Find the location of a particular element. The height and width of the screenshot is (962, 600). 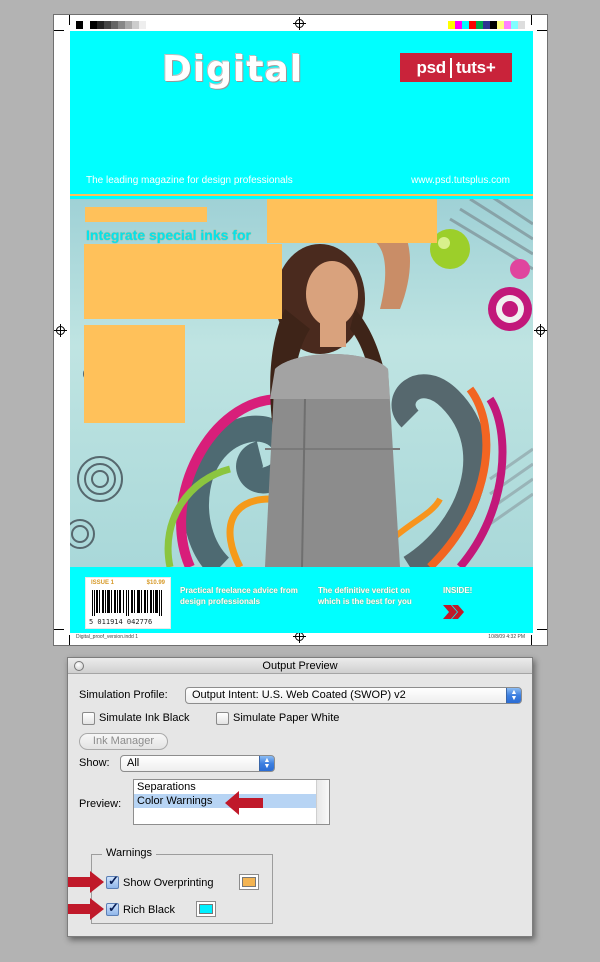

rich-black-checkbox: ✓ is located at coordinates (112, 908).